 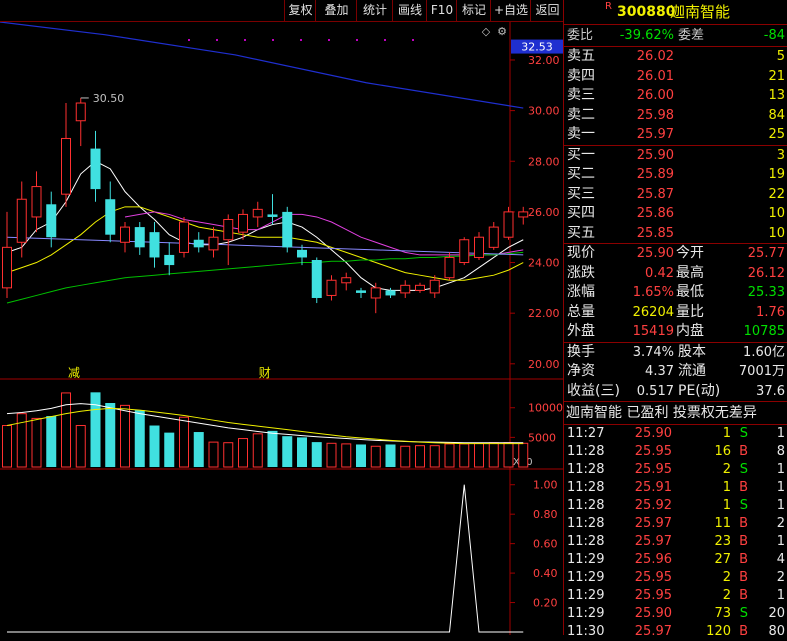 I want to click on quote-value: 25.33, so click(x=766, y=292).